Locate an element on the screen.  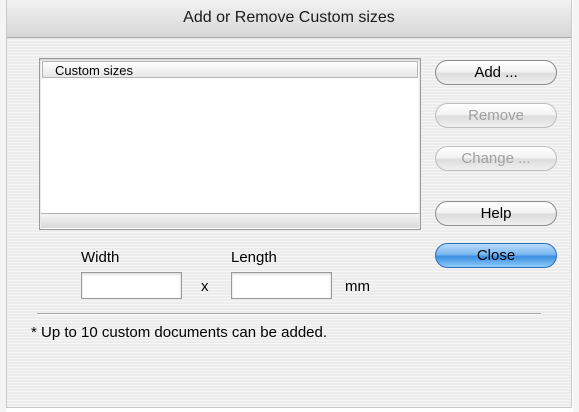
background-edge is located at coordinates (576, 206).